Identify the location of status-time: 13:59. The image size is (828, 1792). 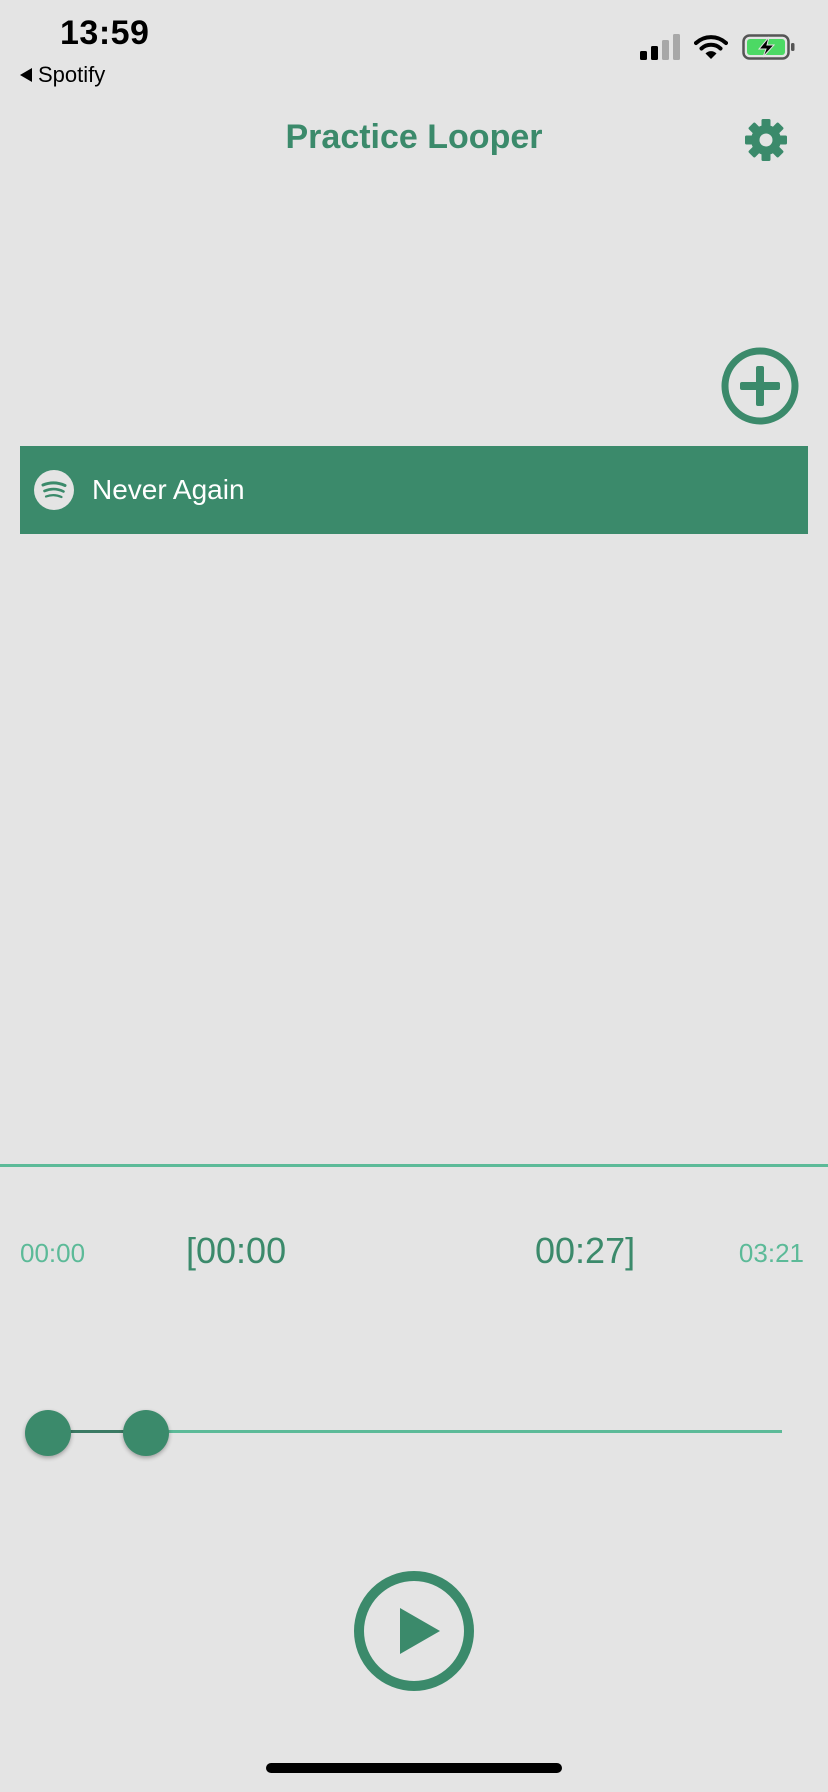
(105, 33).